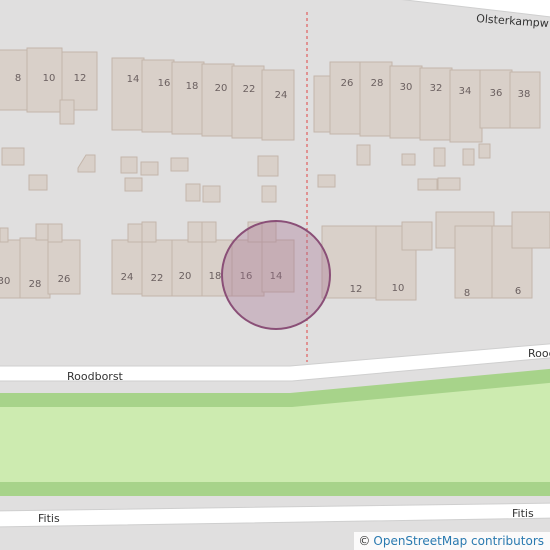 Image resolution: width=550 pixels, height=550 pixels. Describe the element at coordinates (518, 291) in the screenshot. I see `house-number: 6` at that location.